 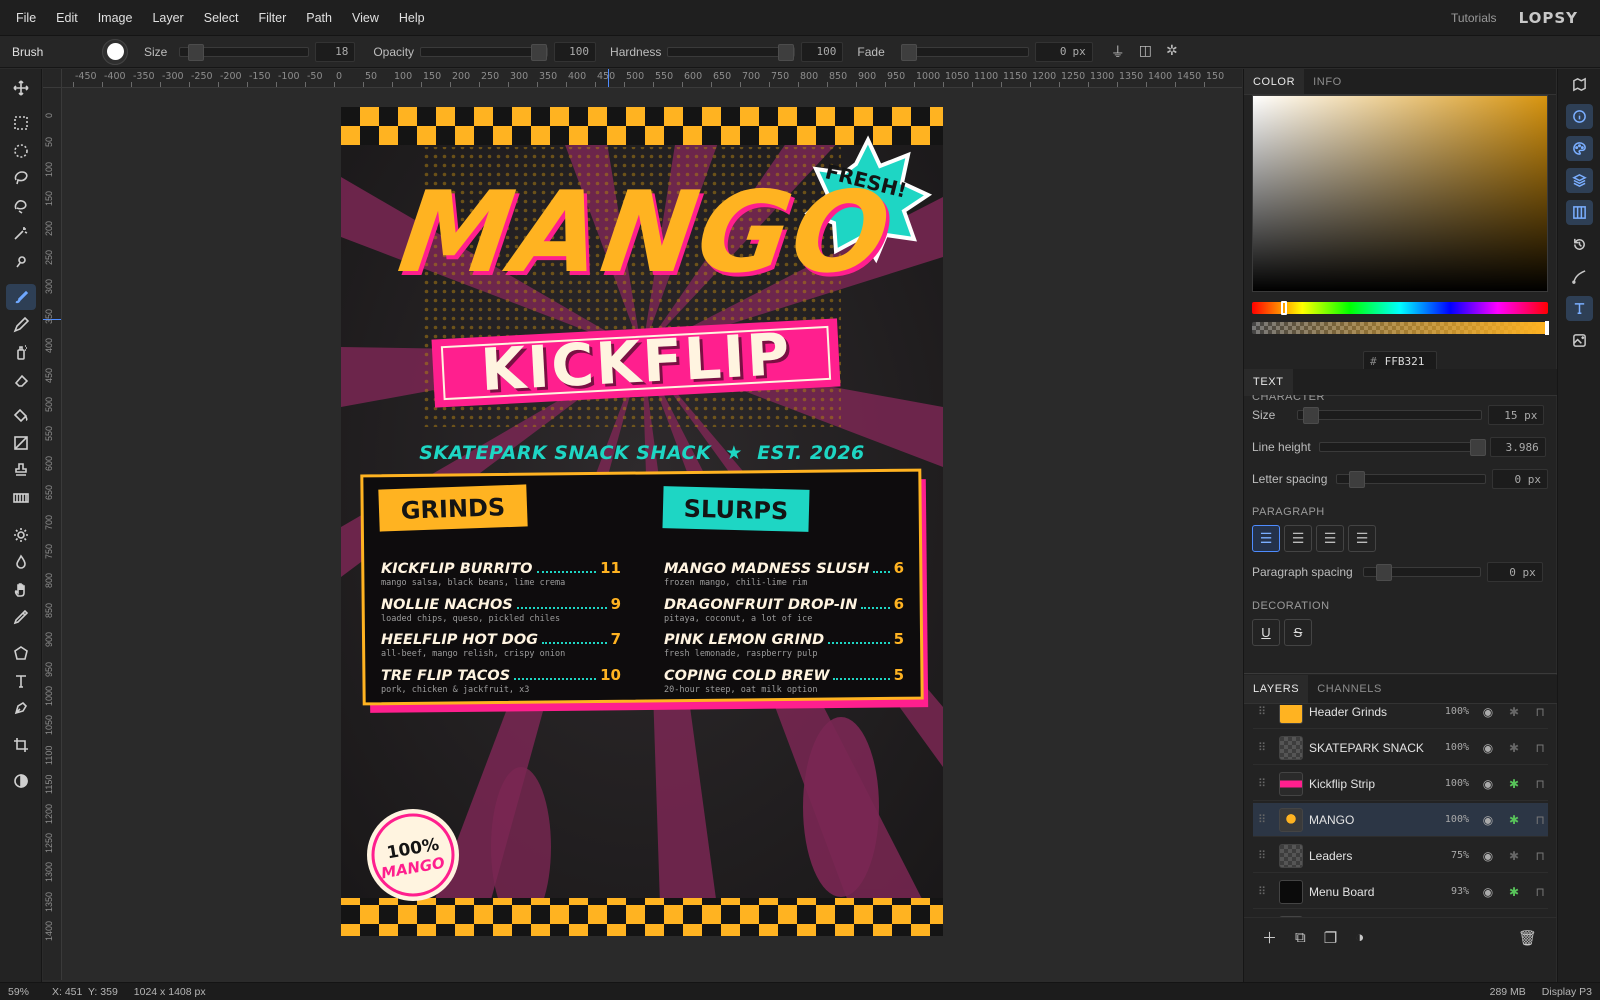 What do you see at coordinates (21, 653) in the screenshot?
I see `shape-icon` at bounding box center [21, 653].